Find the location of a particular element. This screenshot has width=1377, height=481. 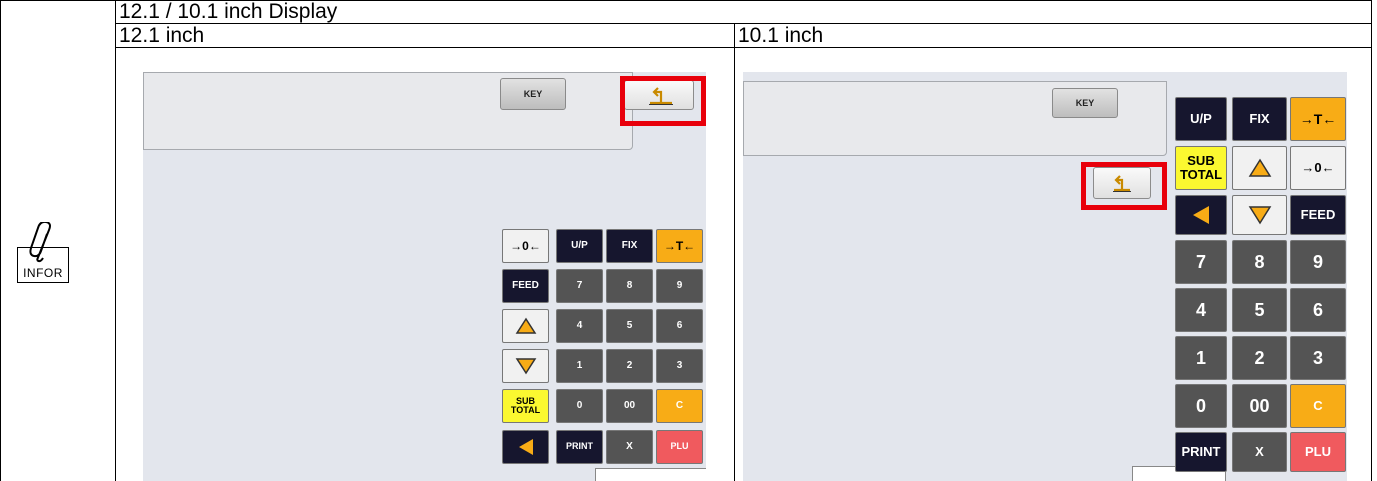

up-triangle-icon is located at coordinates (525, 325).